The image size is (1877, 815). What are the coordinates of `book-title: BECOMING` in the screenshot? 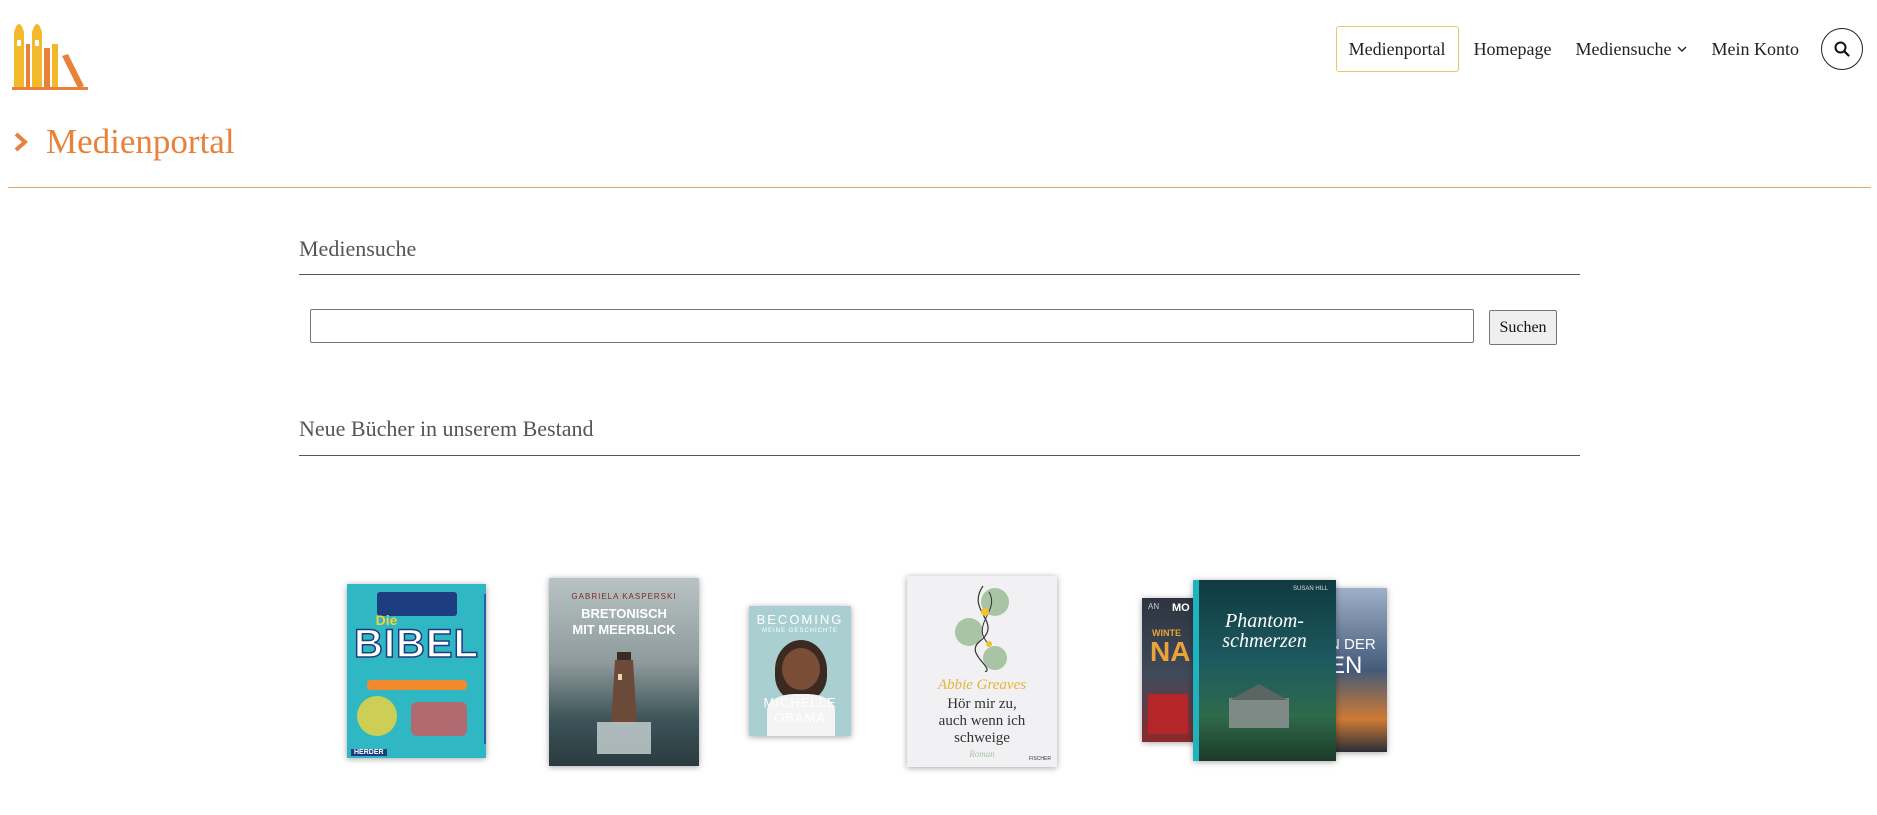 It's located at (800, 619).